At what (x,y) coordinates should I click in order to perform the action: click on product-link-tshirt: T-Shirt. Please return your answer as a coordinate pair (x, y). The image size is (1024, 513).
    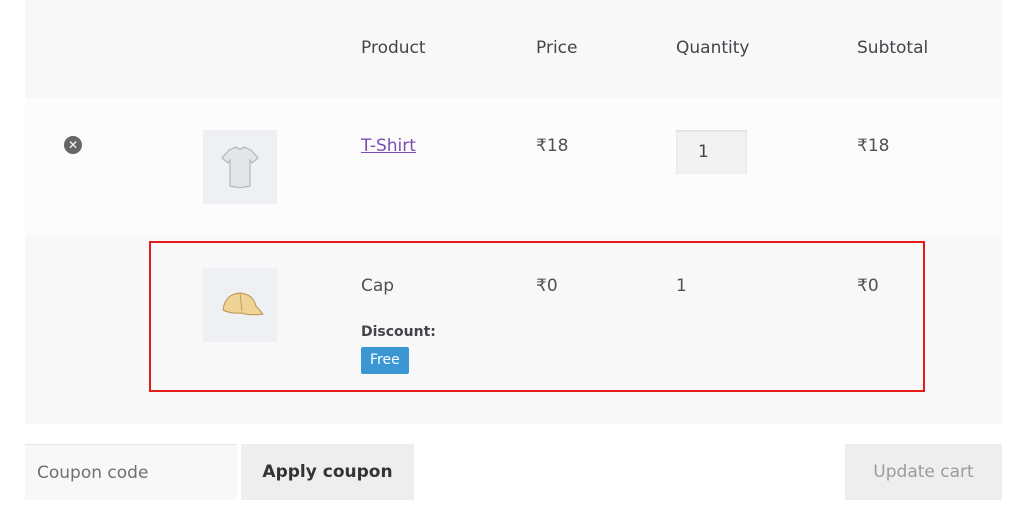
    Looking at the image, I should click on (388, 146).